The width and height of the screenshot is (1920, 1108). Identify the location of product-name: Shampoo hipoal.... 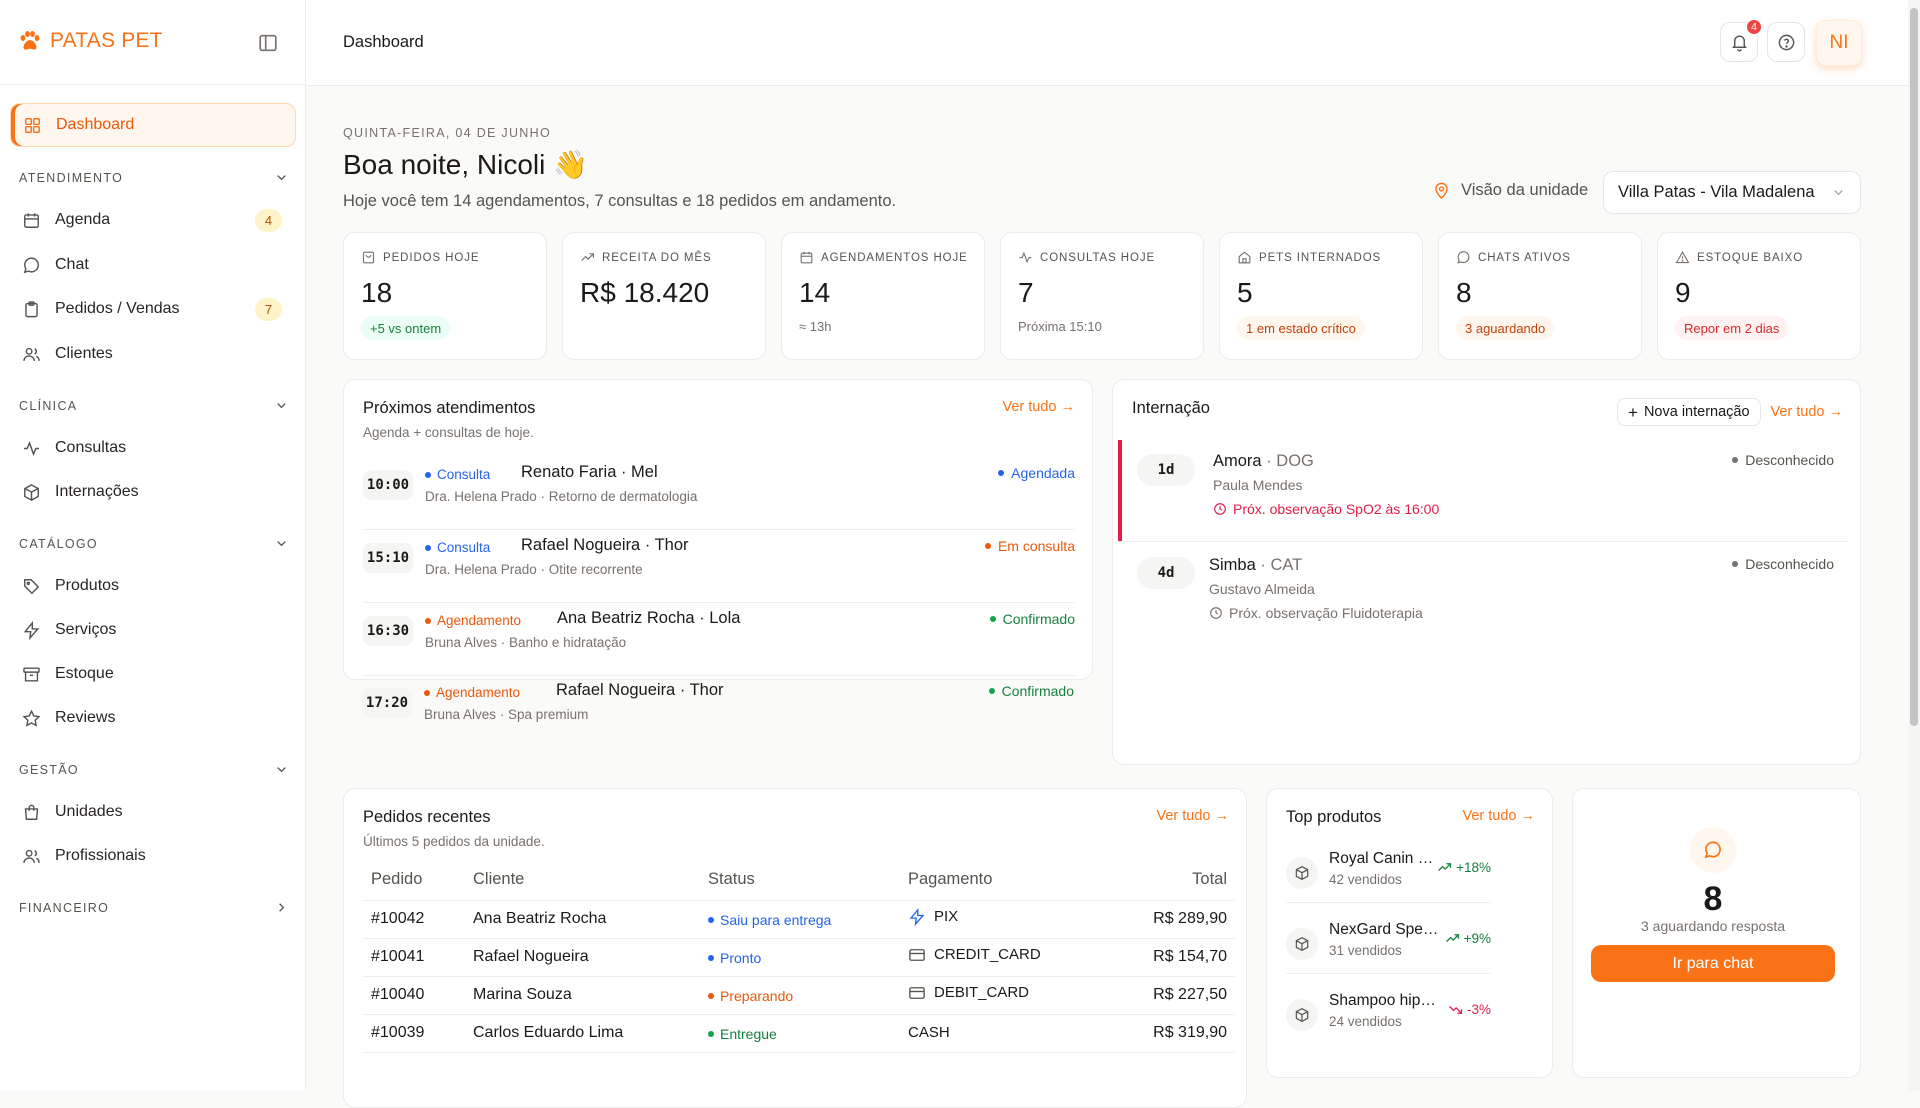
(1385, 1000).